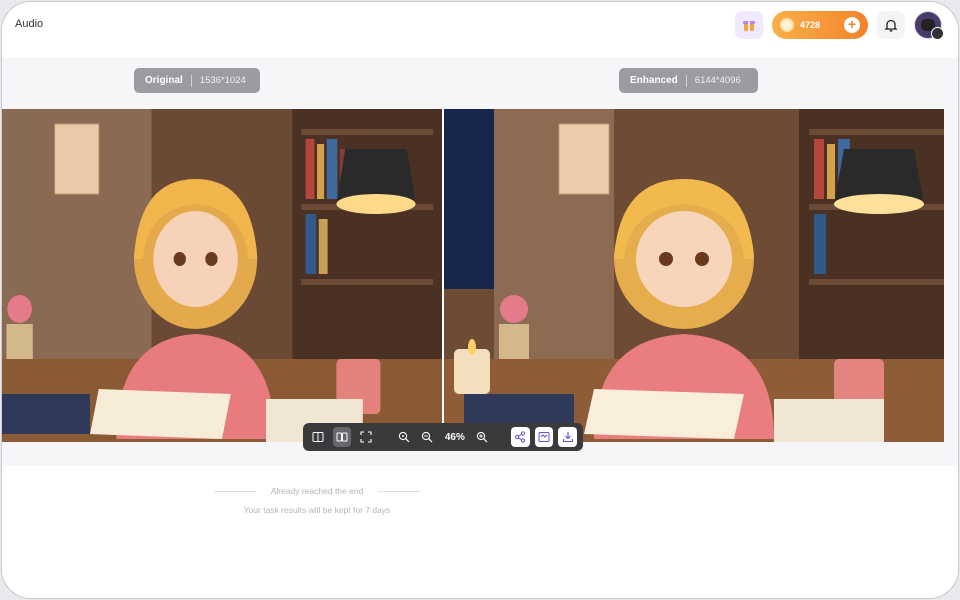 This screenshot has width=960, height=600. I want to click on bell-icon, so click(891, 25).